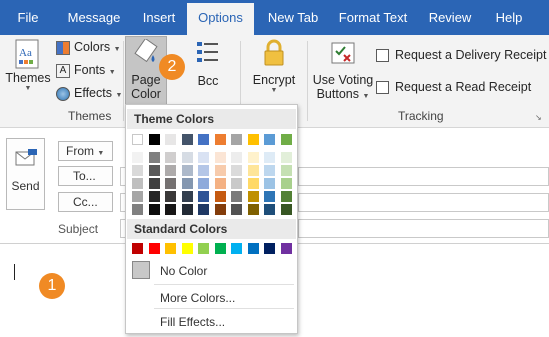 This screenshot has height=337, width=549. What do you see at coordinates (461, 55) in the screenshot?
I see `delivery-receipt-checkbox: Request a Delivery Receipt` at bounding box center [461, 55].